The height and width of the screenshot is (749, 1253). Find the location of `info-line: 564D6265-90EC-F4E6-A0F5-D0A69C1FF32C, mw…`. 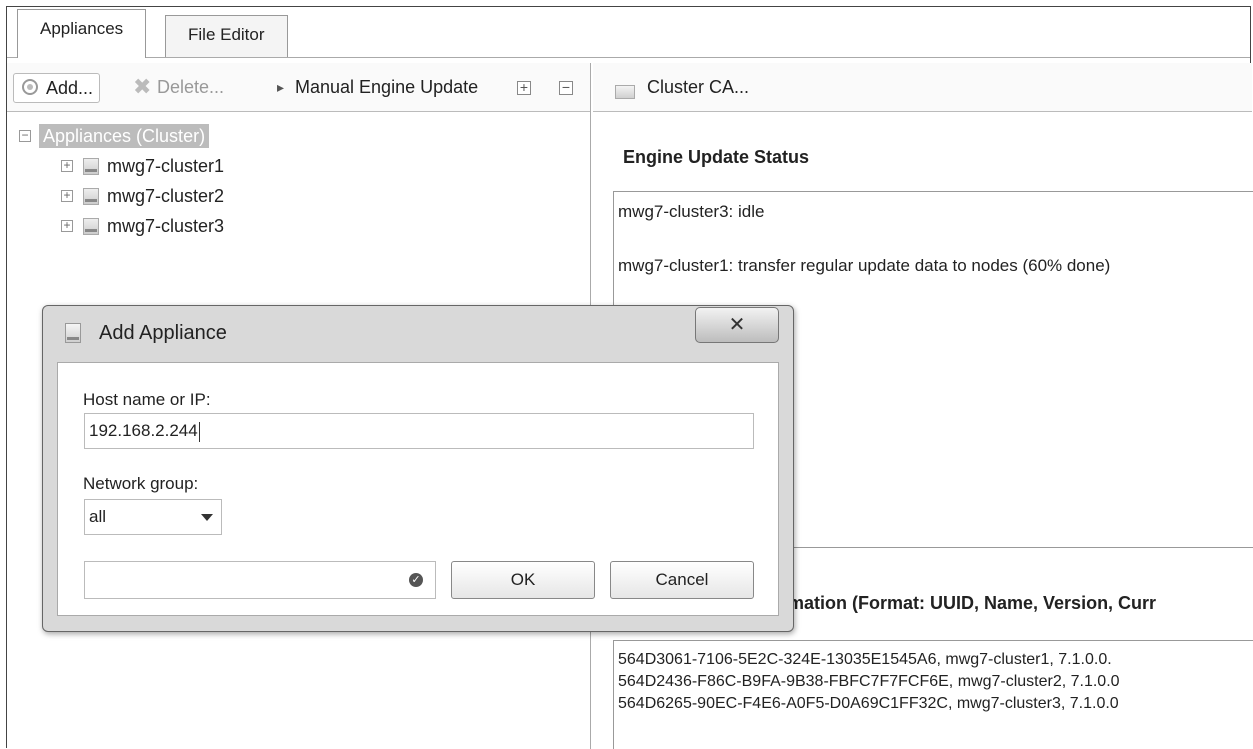

info-line: 564D6265-90EC-F4E6-A0F5-D0A69C1FF32C, mw… is located at coordinates (868, 703).